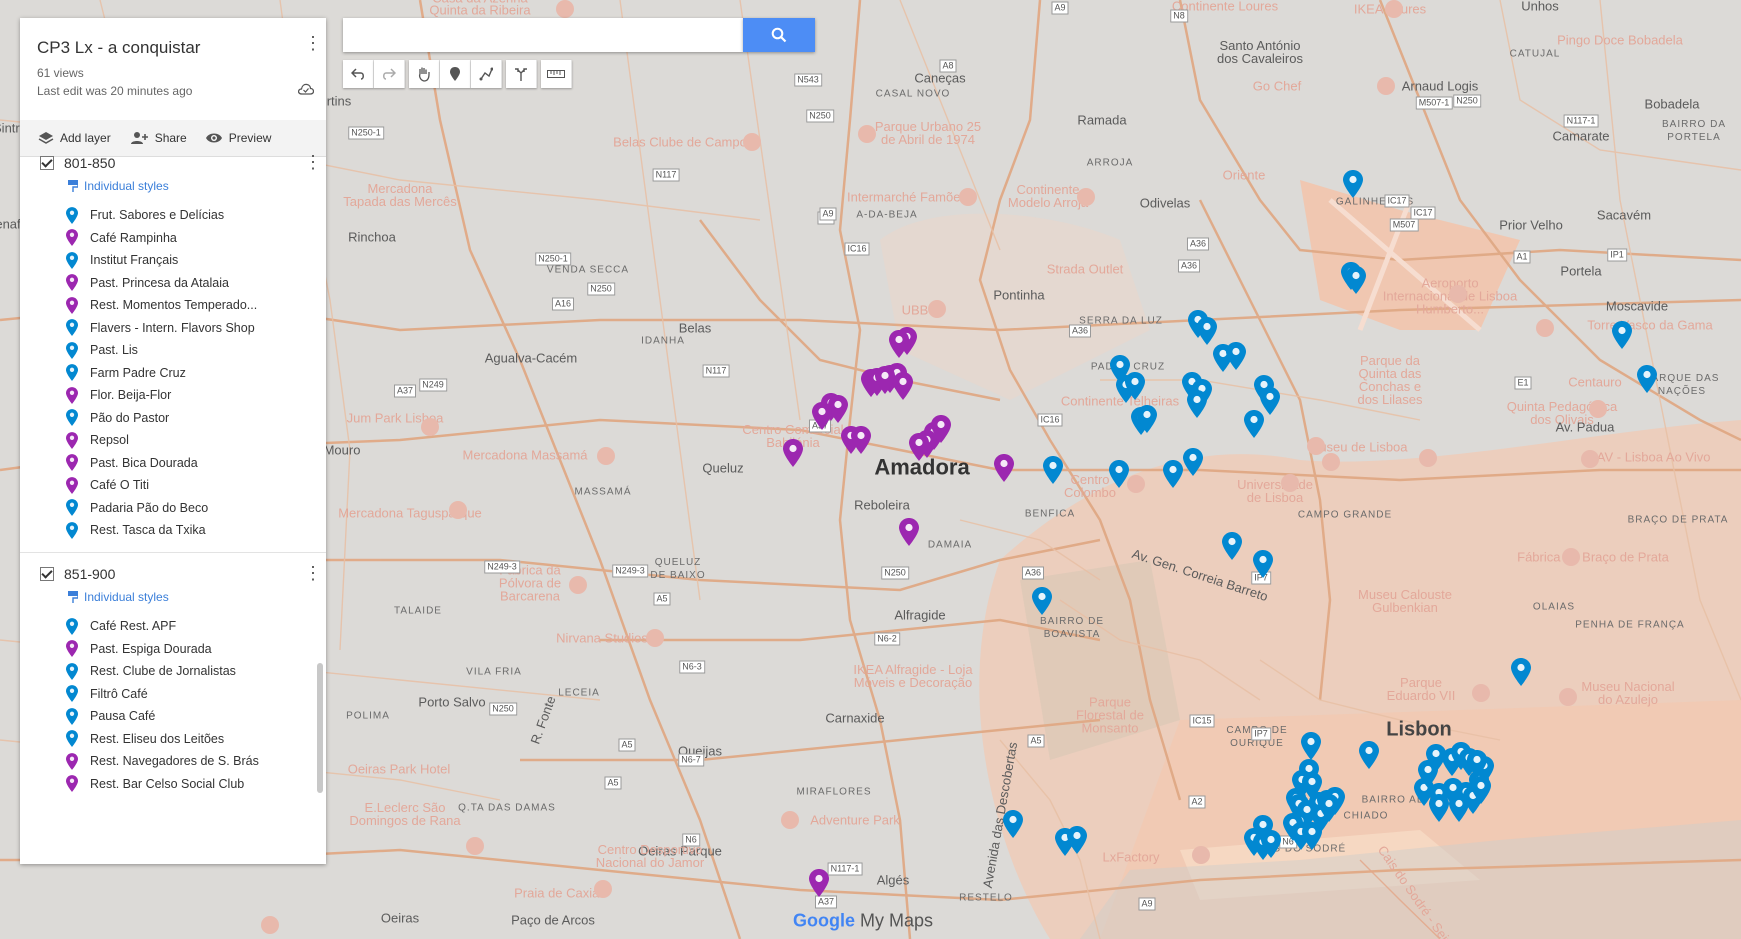 The height and width of the screenshot is (939, 1741). What do you see at coordinates (543, 35) in the screenshot?
I see `search-input` at bounding box center [543, 35].